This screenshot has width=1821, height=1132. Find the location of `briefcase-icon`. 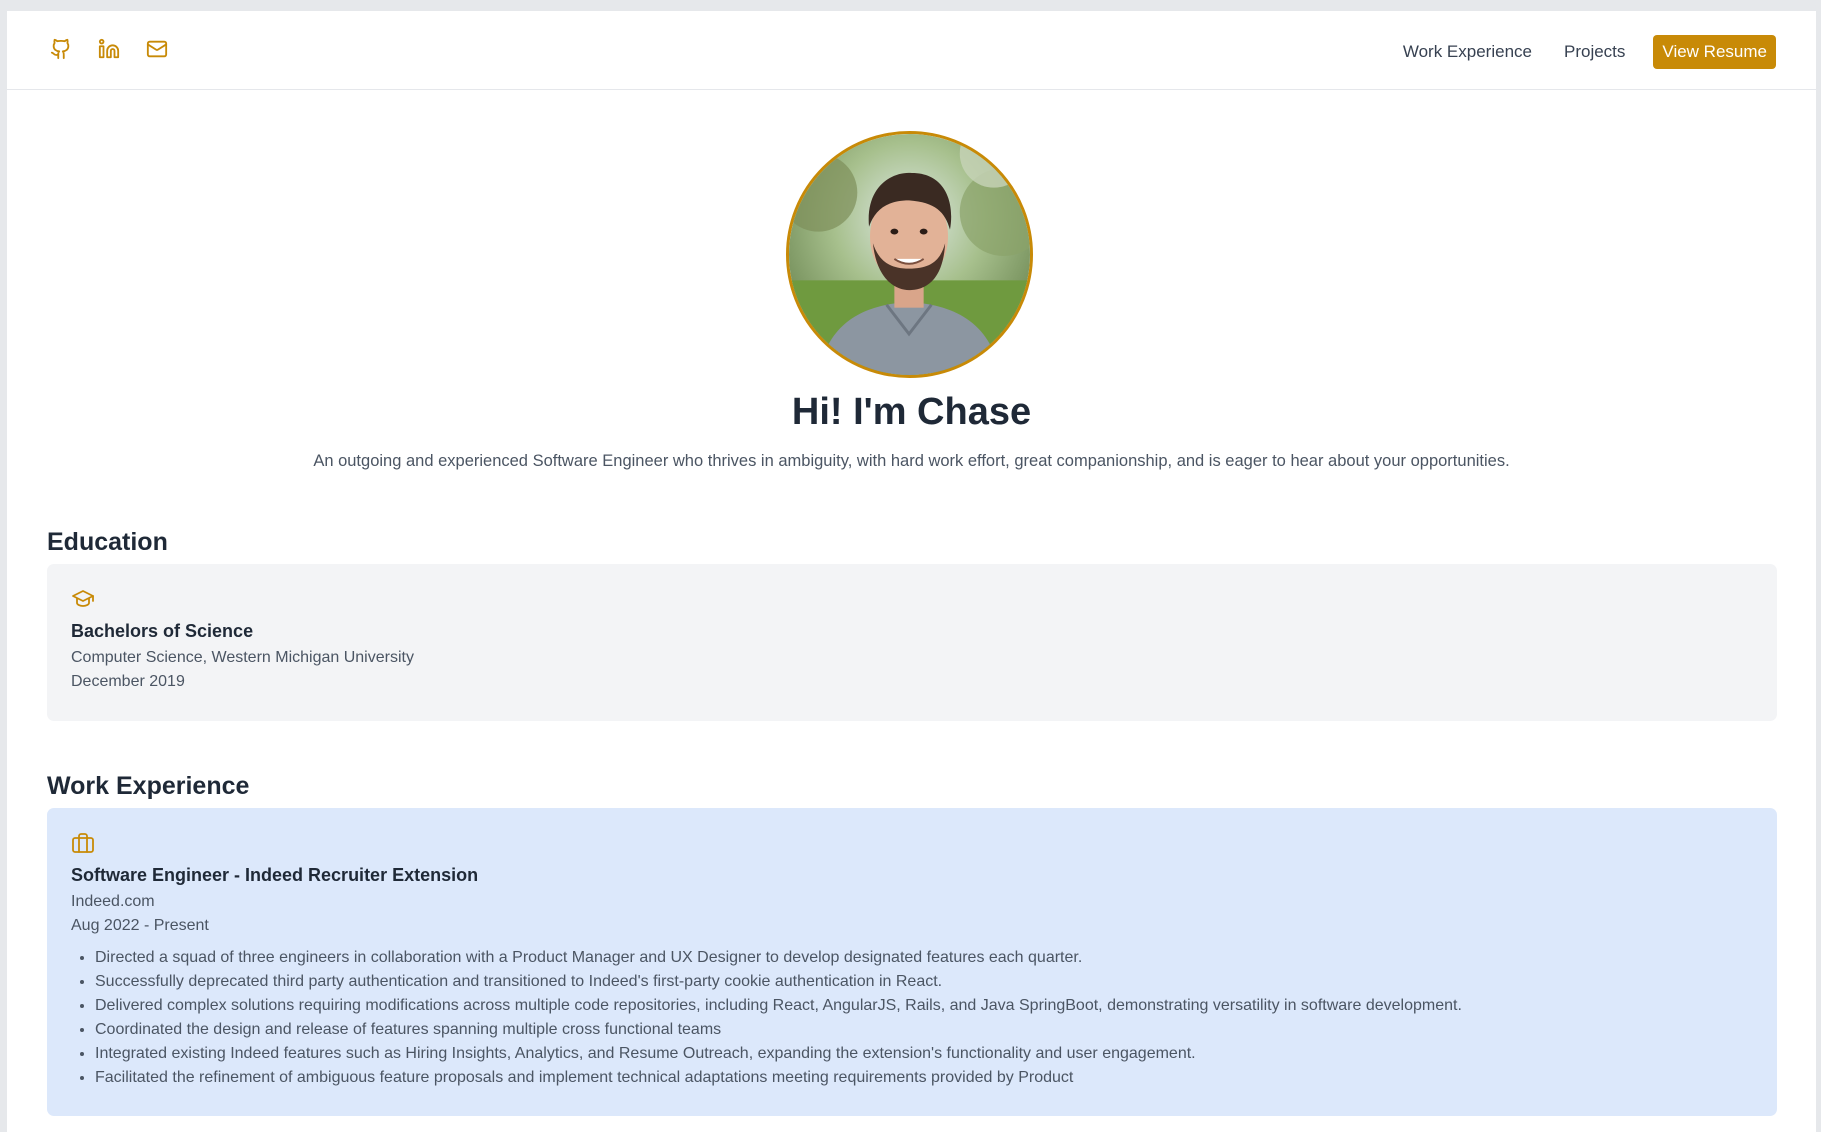

briefcase-icon is located at coordinates (83, 843).